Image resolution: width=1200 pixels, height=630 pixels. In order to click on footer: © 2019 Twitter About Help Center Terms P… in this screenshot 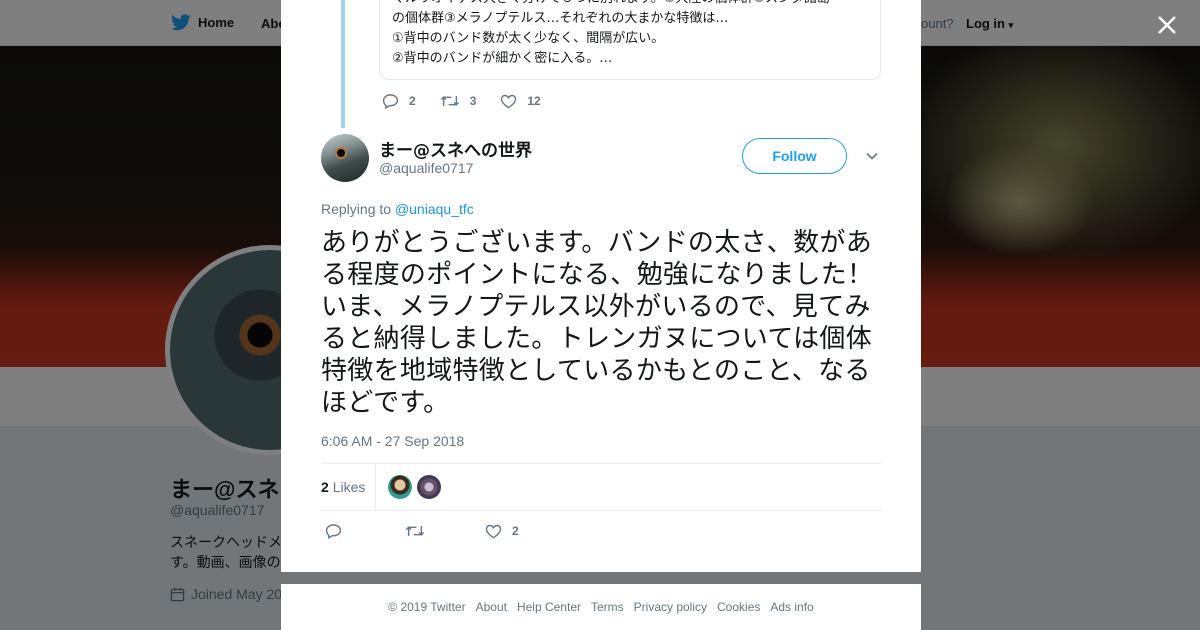, I will do `click(601, 607)`.